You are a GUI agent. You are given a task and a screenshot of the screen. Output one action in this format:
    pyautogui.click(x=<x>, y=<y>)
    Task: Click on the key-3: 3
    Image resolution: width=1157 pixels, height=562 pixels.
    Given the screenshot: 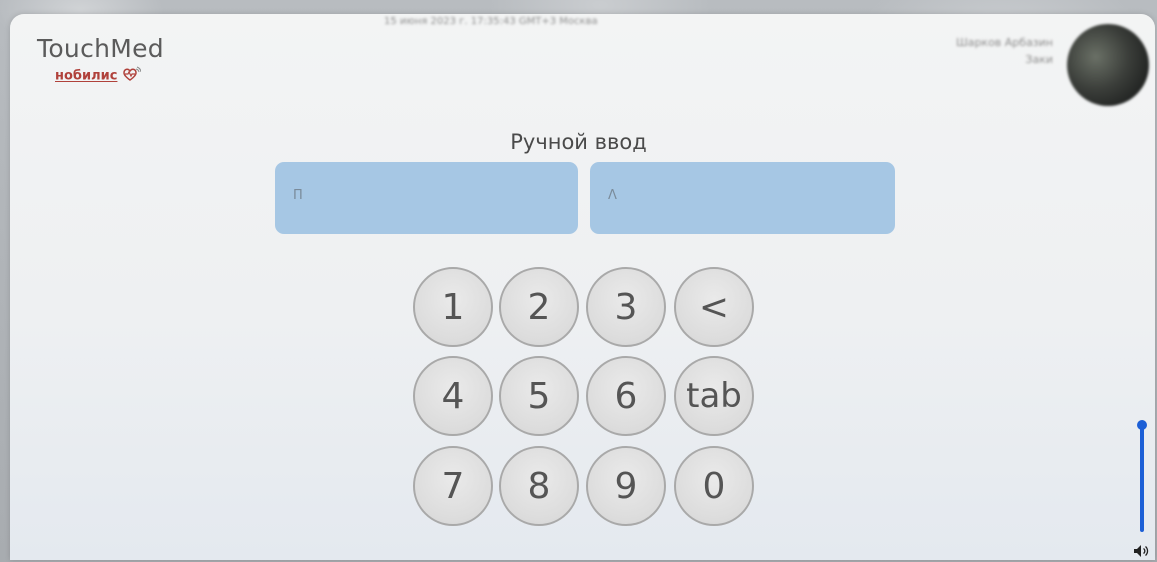 What is the action you would take?
    pyautogui.click(x=626, y=307)
    